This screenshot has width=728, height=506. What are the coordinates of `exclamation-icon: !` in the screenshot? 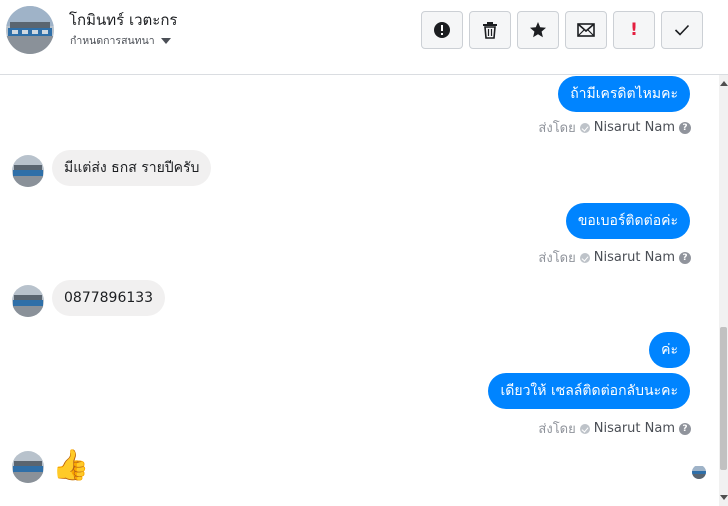 It's located at (634, 29).